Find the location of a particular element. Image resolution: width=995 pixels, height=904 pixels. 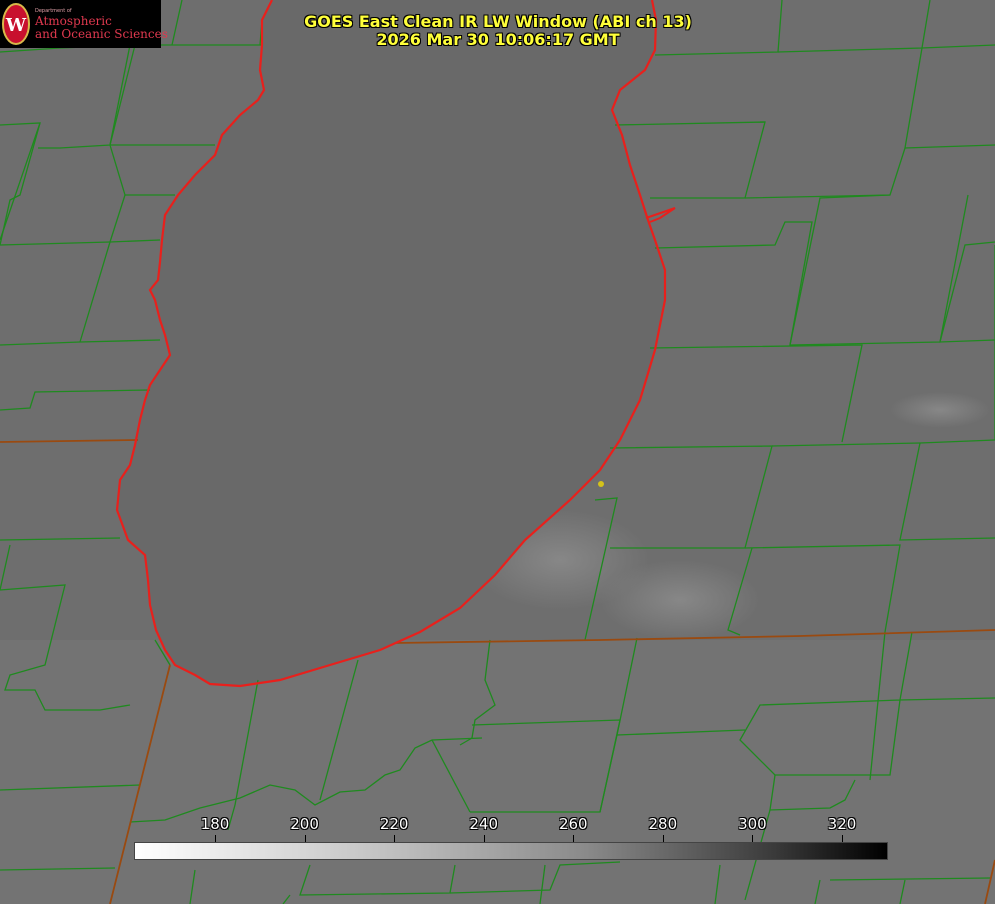

colorbar-tick-label: 320 is located at coordinates (842, 824).